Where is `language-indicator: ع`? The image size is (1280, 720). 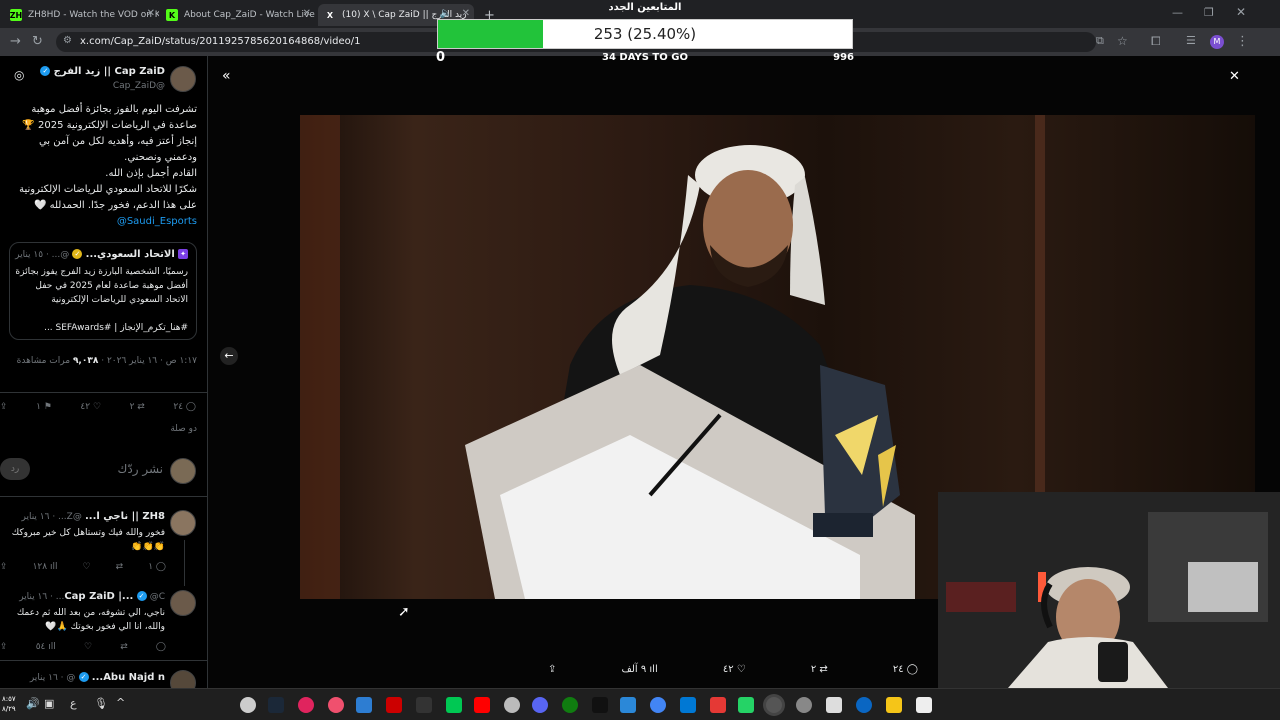 language-indicator: ع is located at coordinates (73, 703).